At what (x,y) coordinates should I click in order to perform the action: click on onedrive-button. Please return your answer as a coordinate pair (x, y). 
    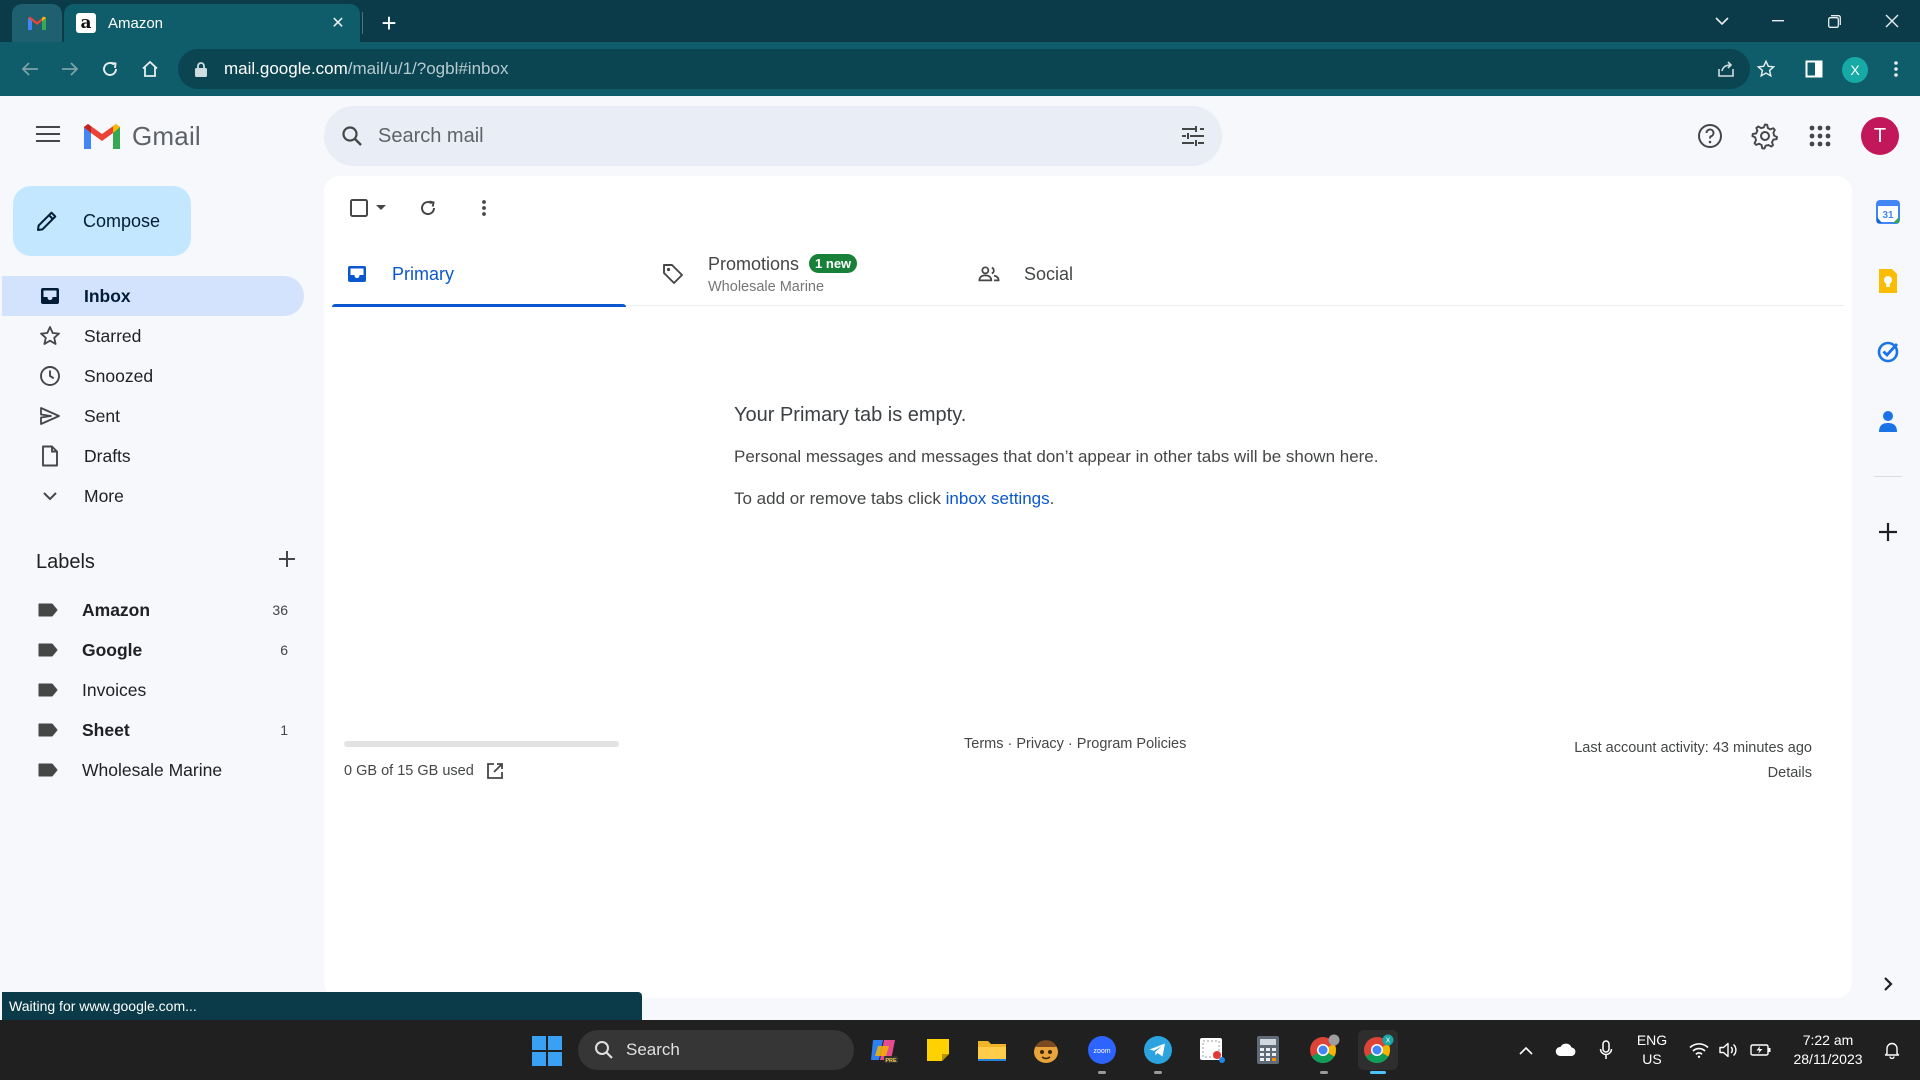
    Looking at the image, I should click on (1566, 1050).